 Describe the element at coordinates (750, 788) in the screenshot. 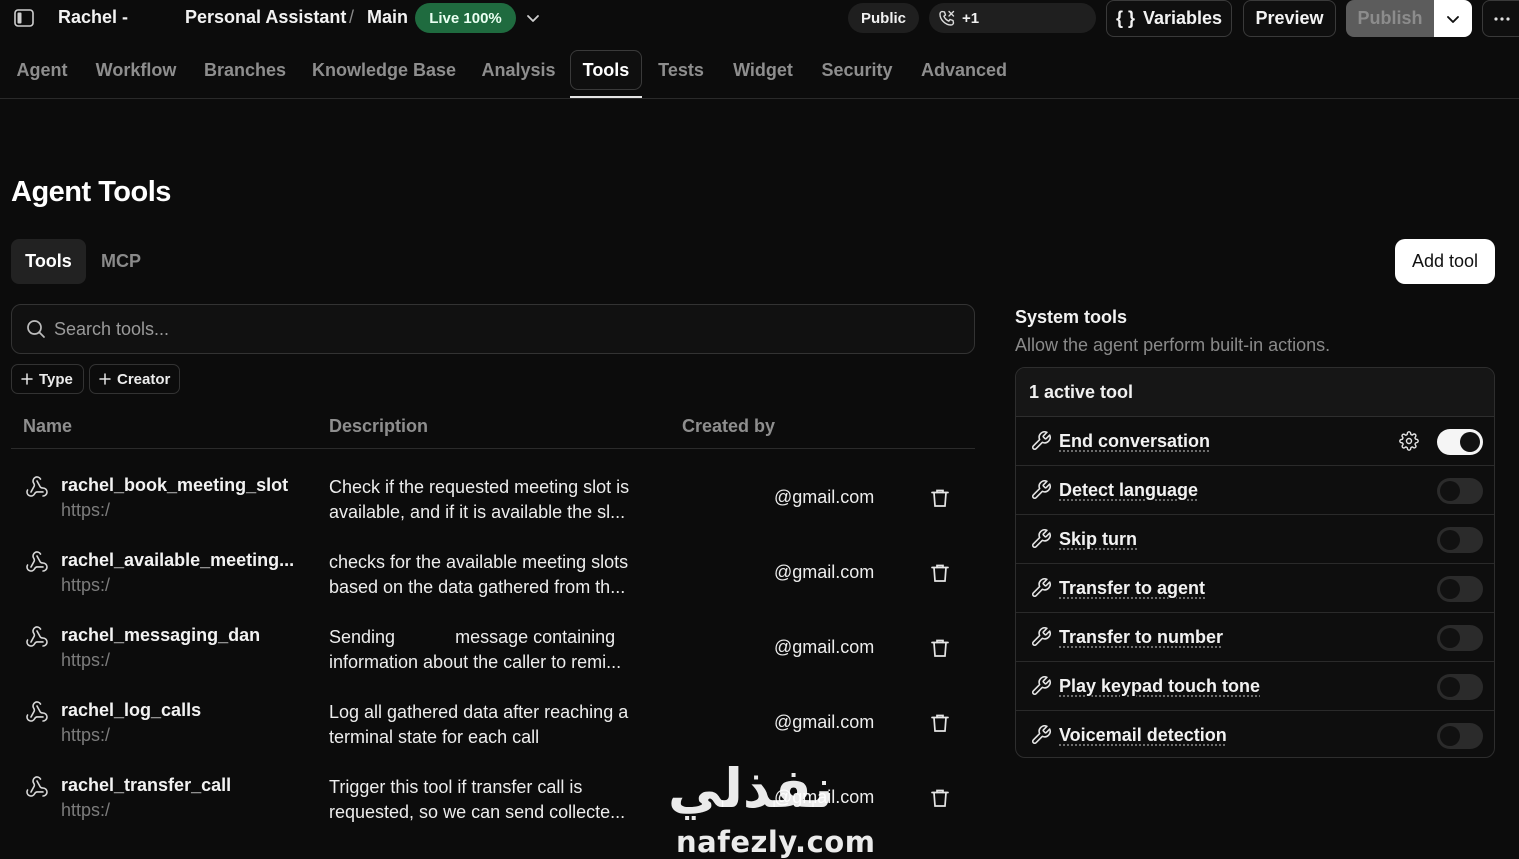

I see `watermark-logo: نفذلي` at that location.